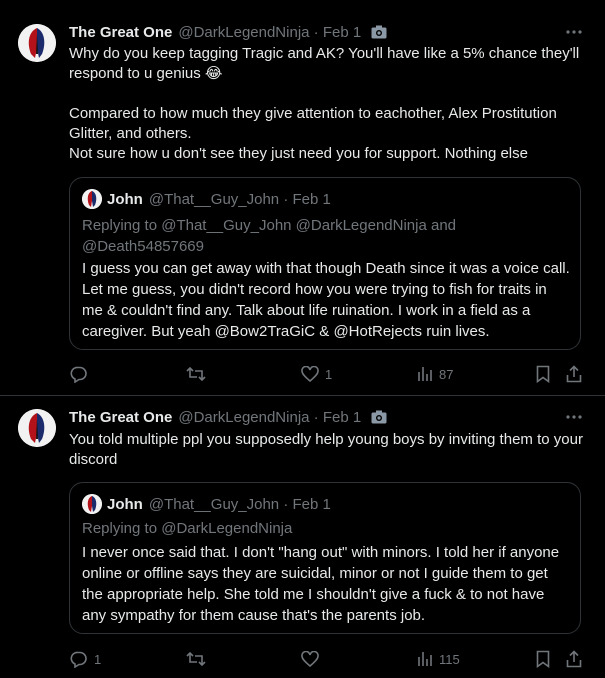 The width and height of the screenshot is (605, 678). I want to click on action-bar: 1 115, so click(302, 659).